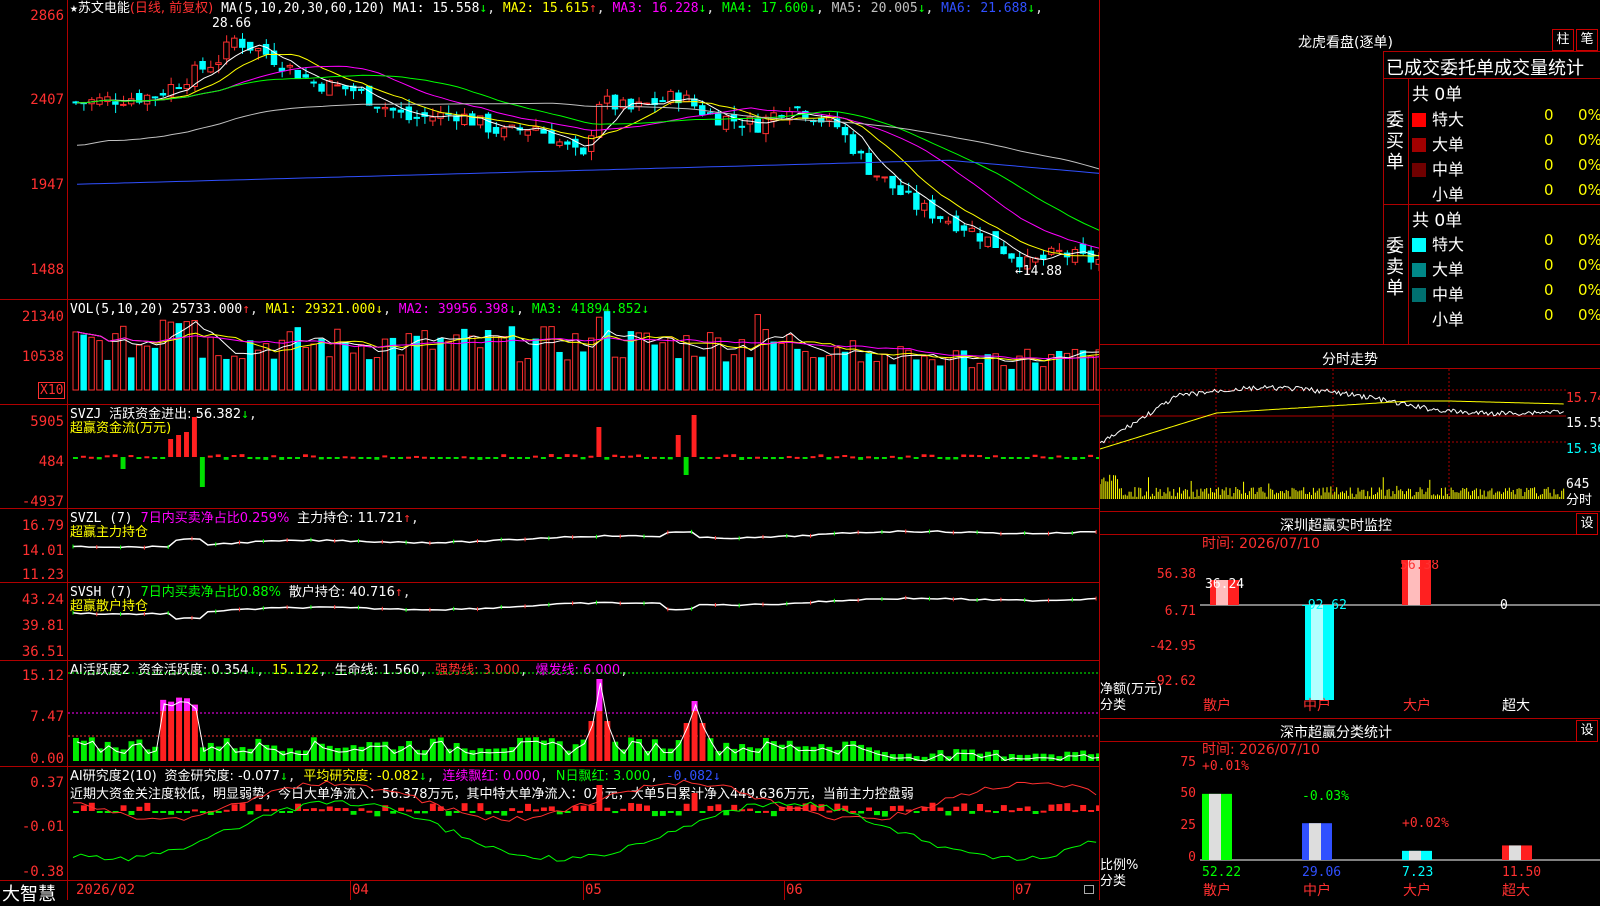 The width and height of the screenshot is (1600, 906). I want to click on tick, so click(350, 890).